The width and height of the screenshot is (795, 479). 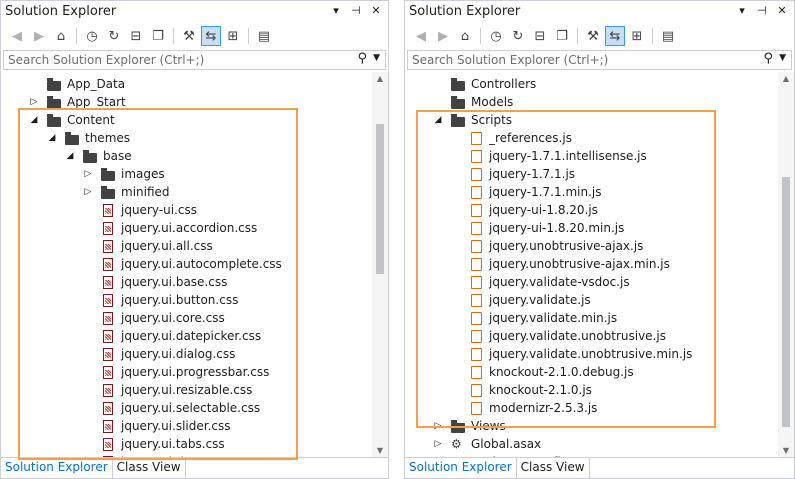 I want to click on tree-folder-item: ◢ Scripts, so click(x=591, y=121).